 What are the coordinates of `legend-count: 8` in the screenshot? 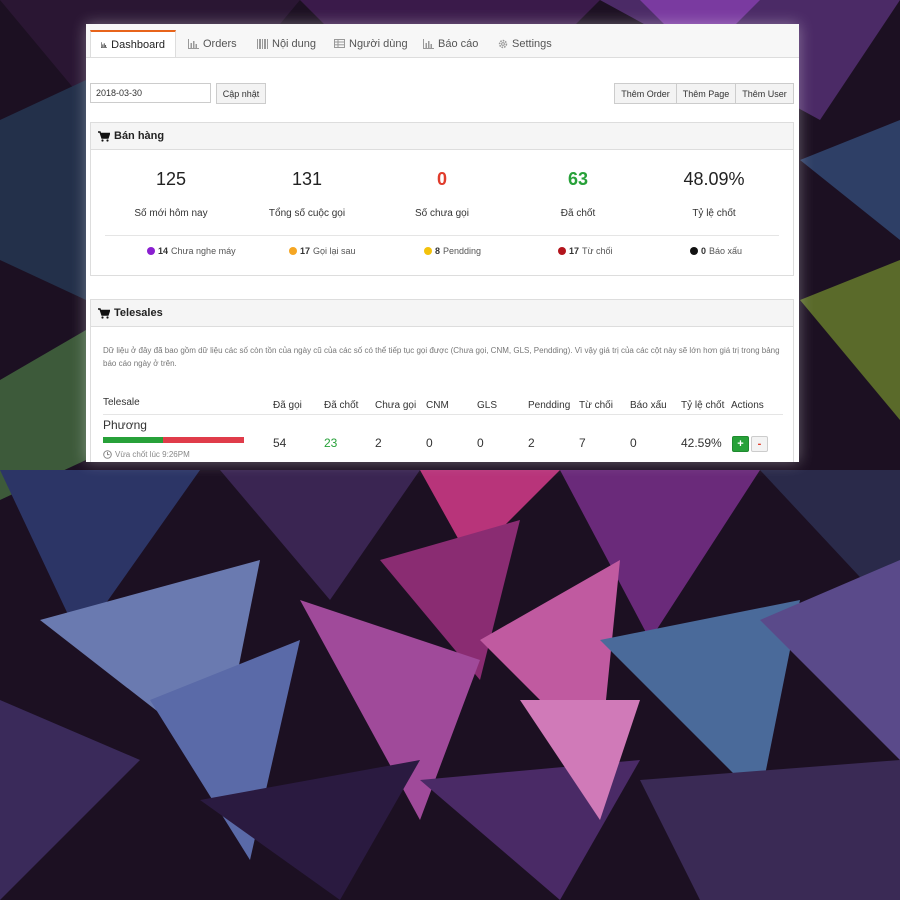 It's located at (438, 251).